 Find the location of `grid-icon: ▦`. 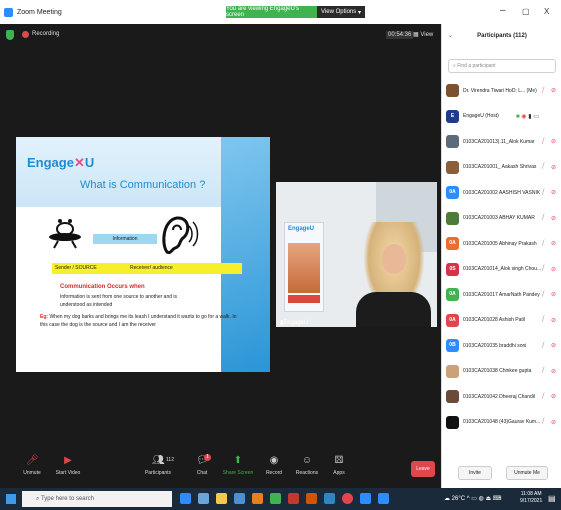

grid-icon: ▦ is located at coordinates (416, 35).